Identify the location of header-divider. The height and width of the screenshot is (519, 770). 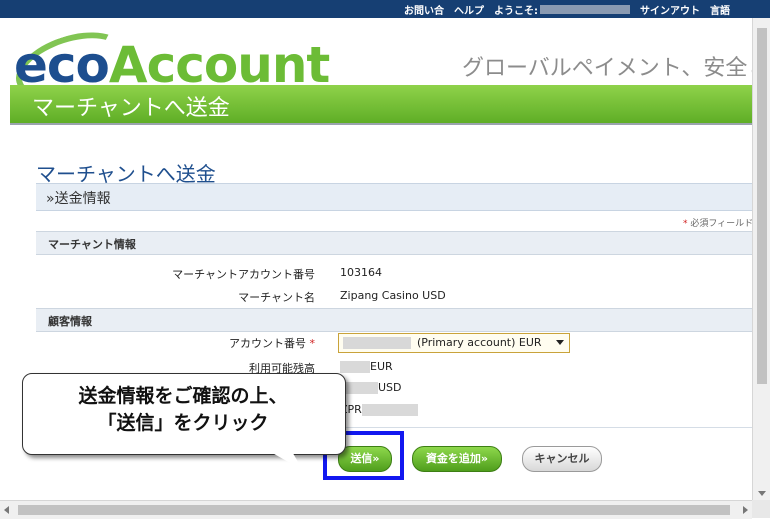
(381, 124).